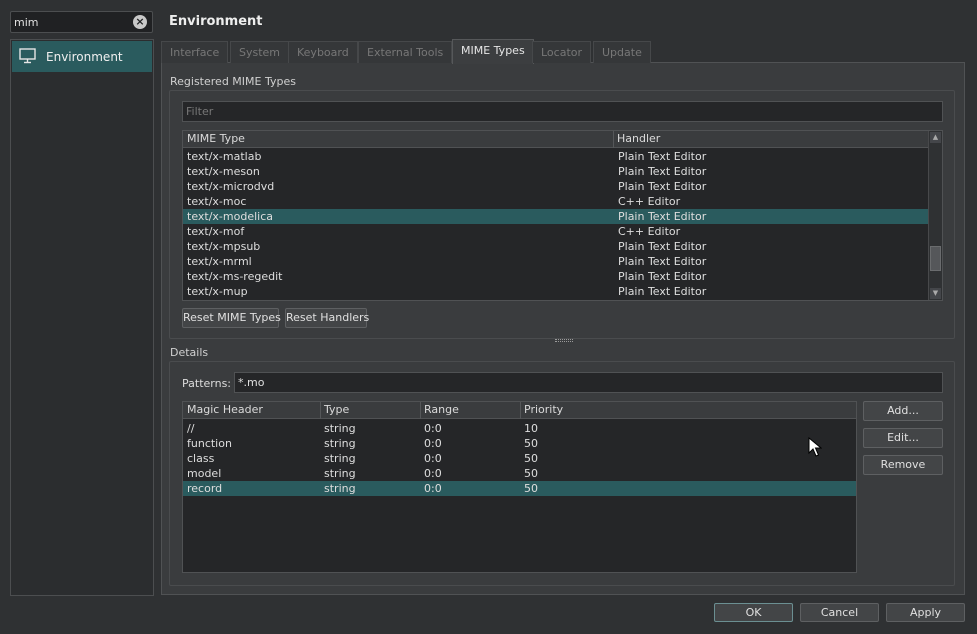 This screenshot has height=634, width=977. Describe the element at coordinates (219, 261) in the screenshot. I see `mime-type-cell: text/x-mrml` at that location.